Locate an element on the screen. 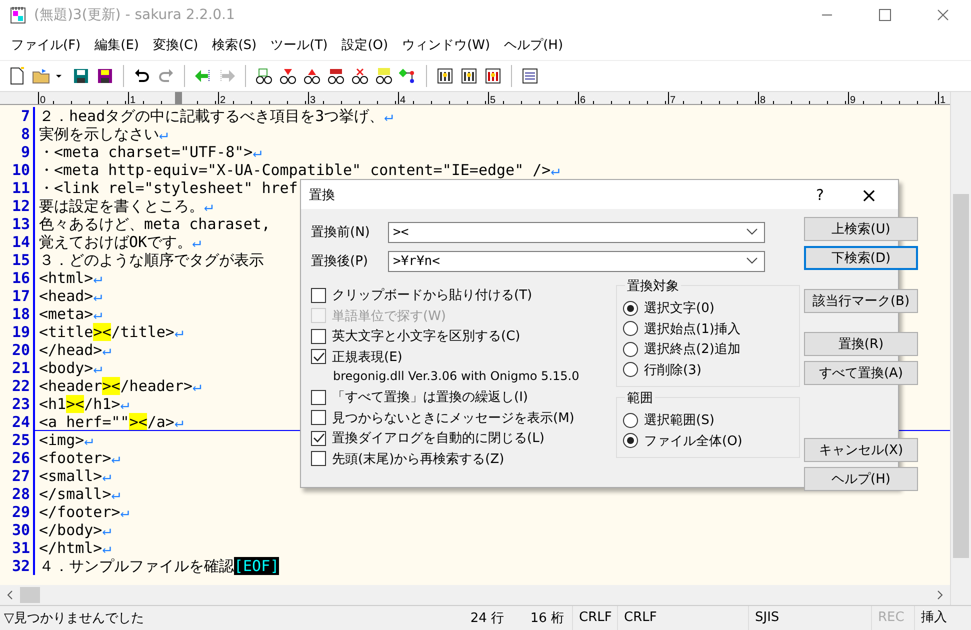 The height and width of the screenshot is (630, 971). menu-item: ツール(T) is located at coordinates (299, 45).